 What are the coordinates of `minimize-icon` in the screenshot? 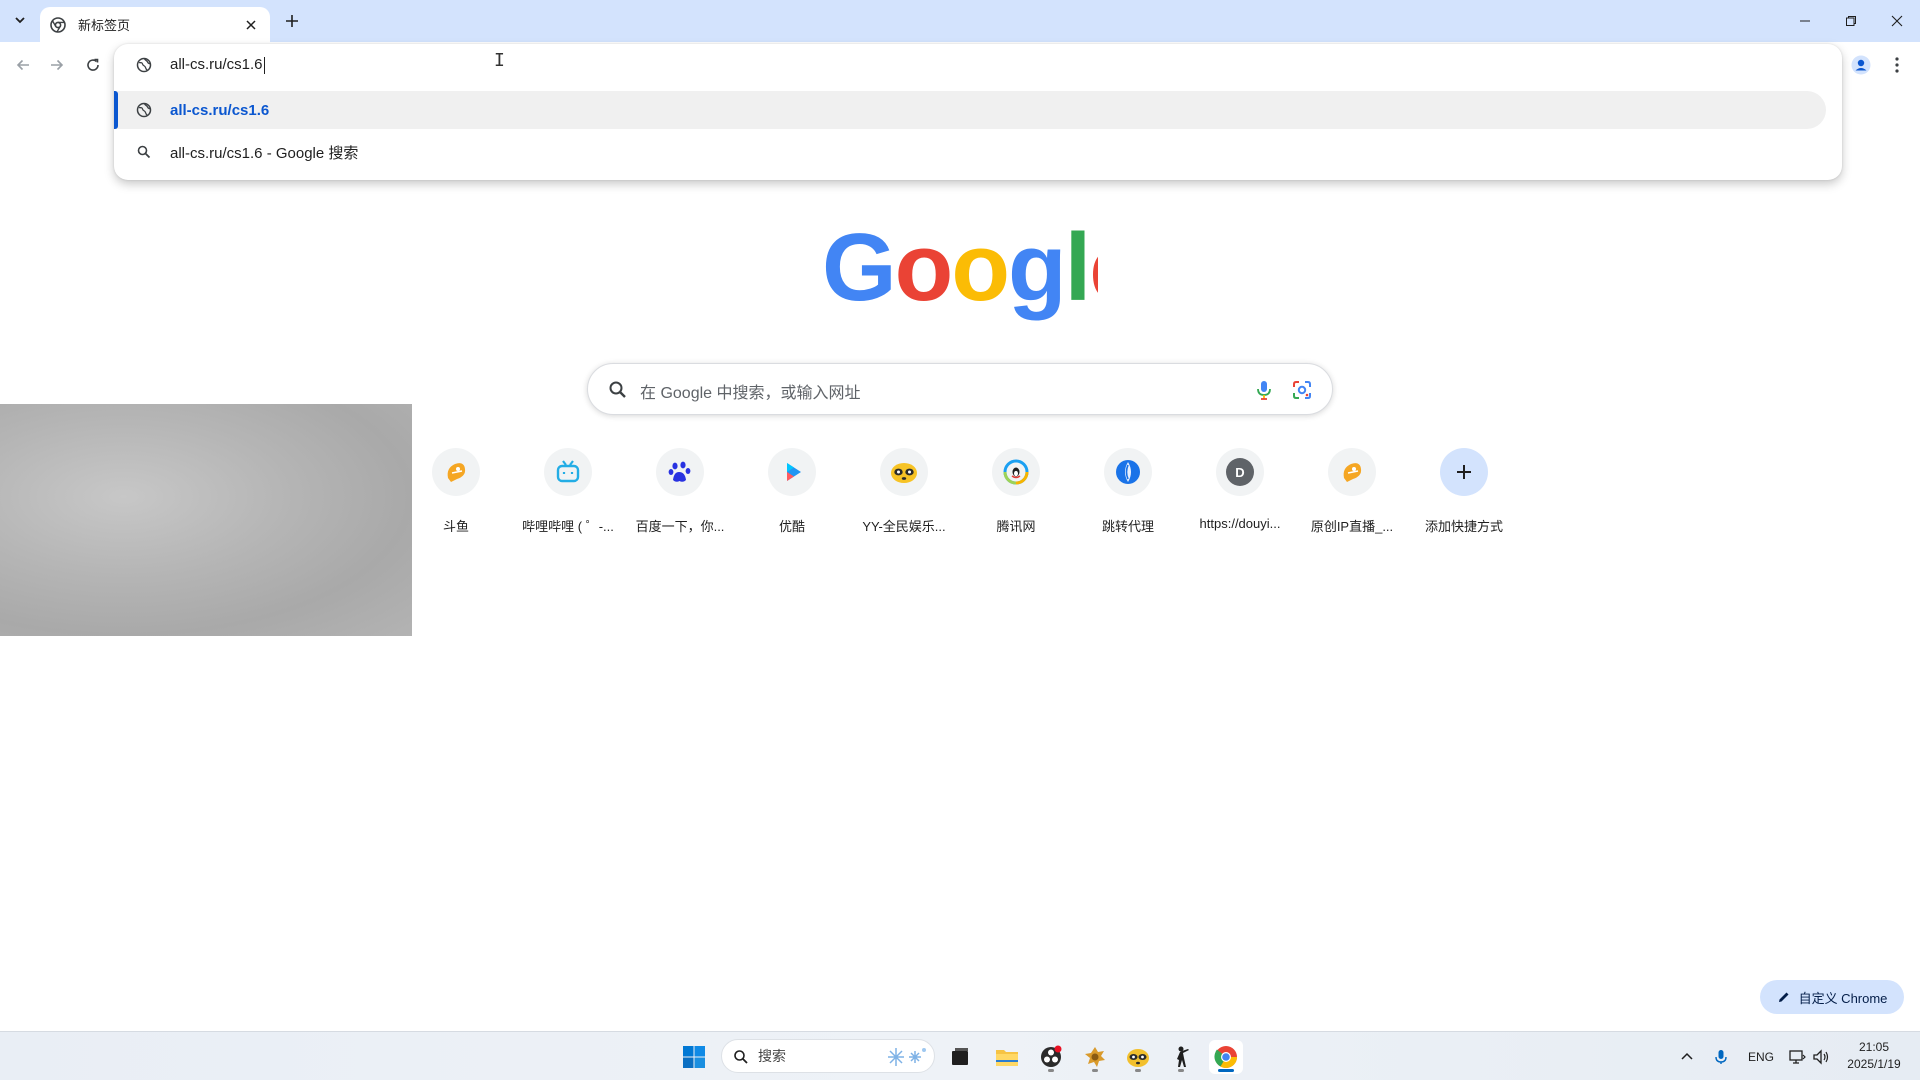 It's located at (1805, 21).